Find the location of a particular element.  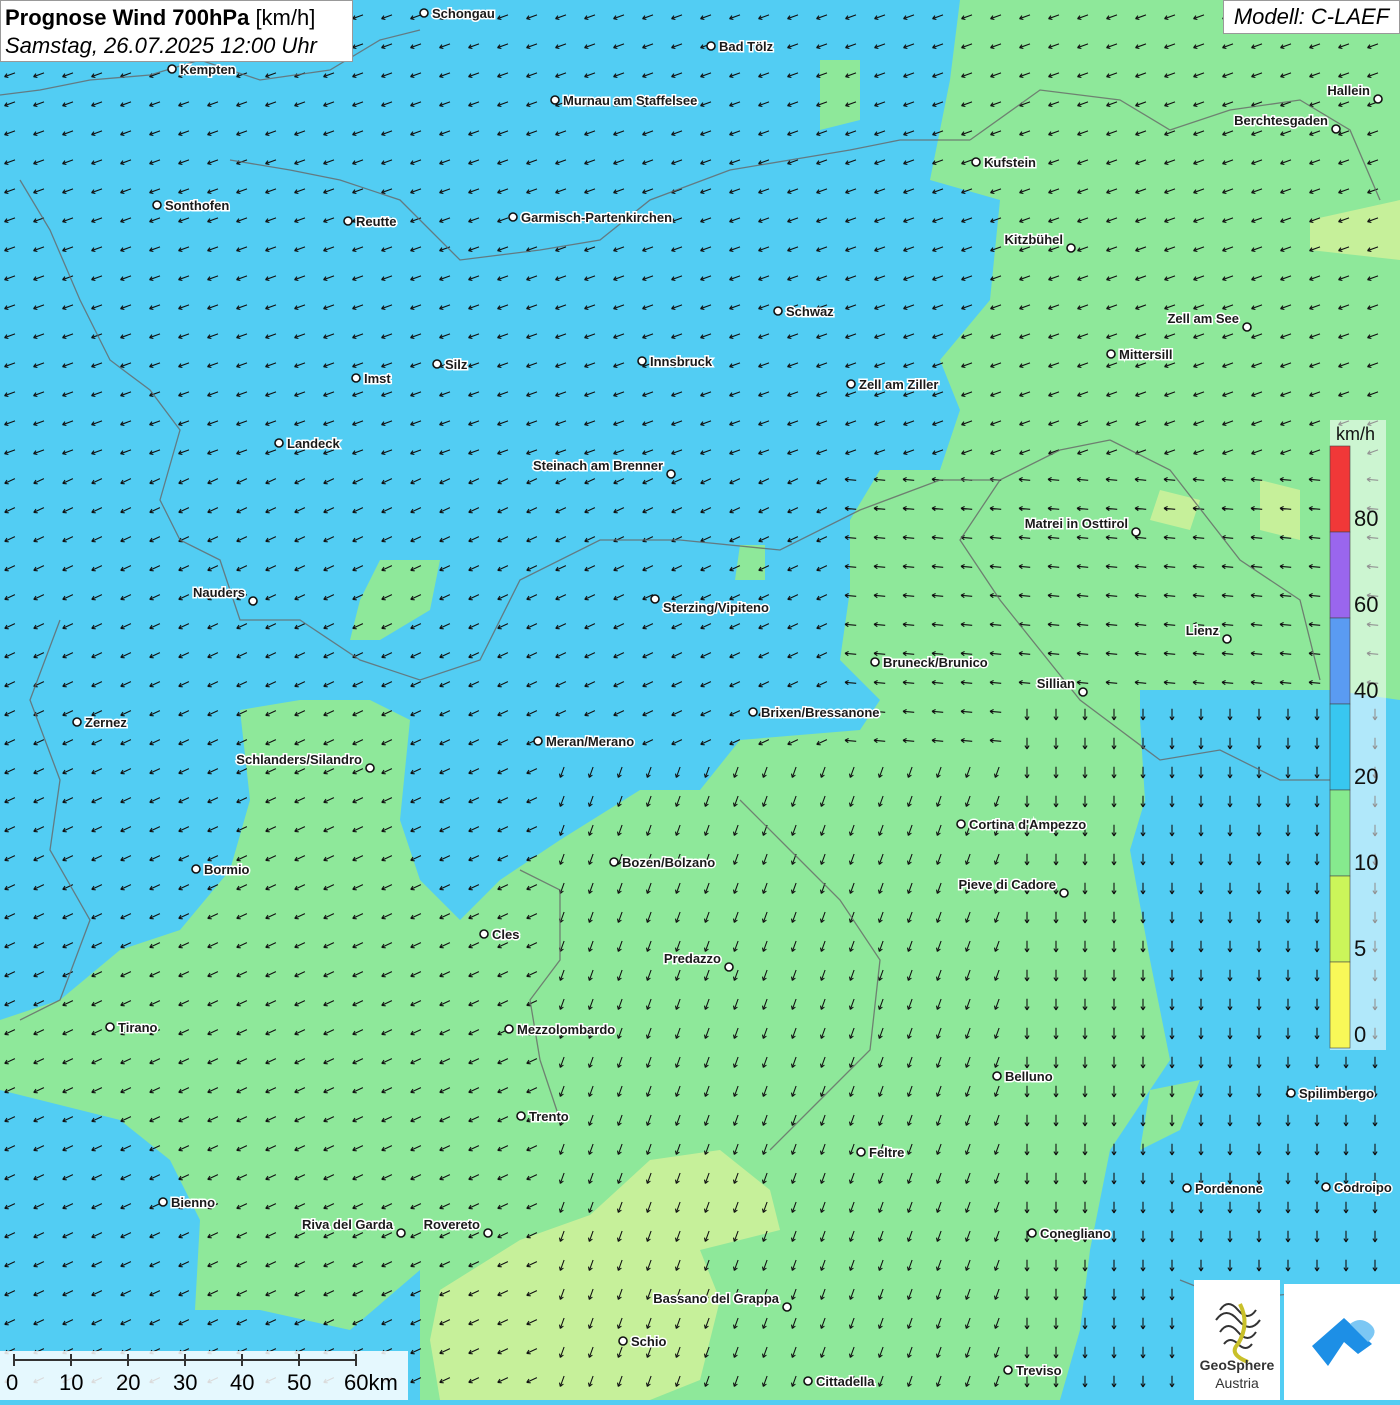

city-marker: Brixen/Bressanone is located at coordinates (814, 713).